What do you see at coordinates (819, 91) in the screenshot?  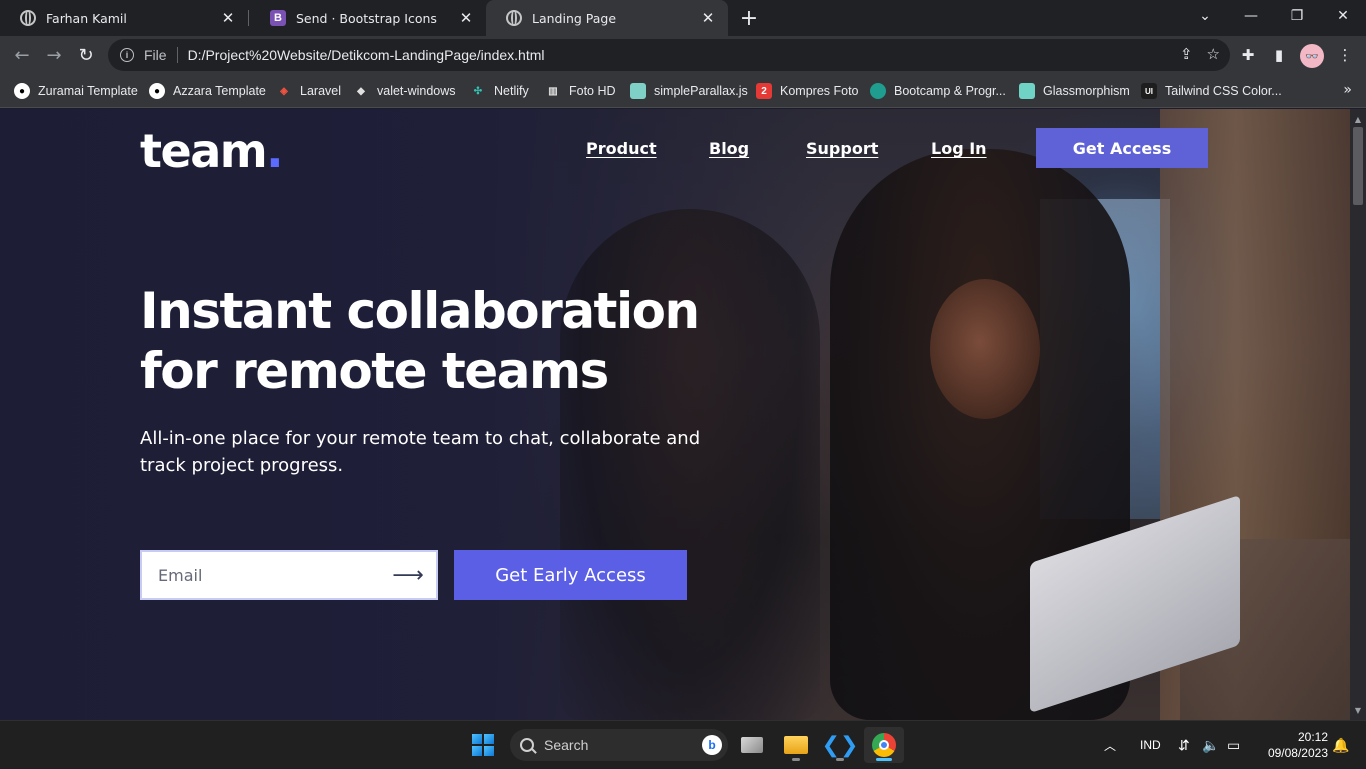 I see `bookmark-label: Kompres Foto` at bounding box center [819, 91].